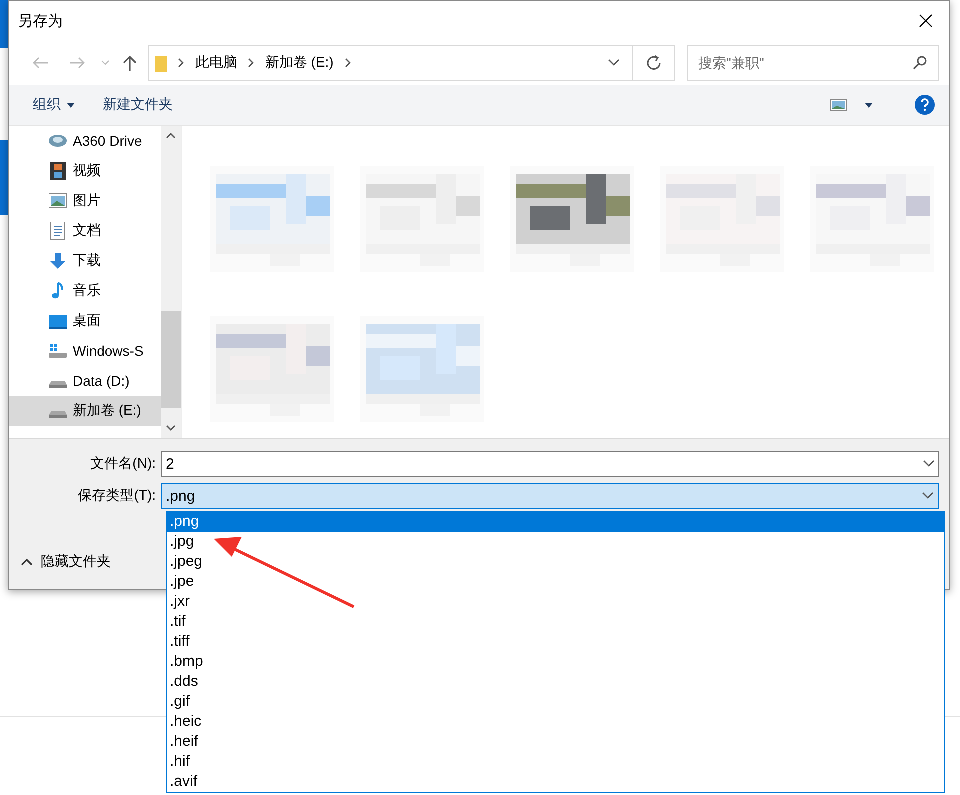  I want to click on file-name-field: 2, so click(550, 464).